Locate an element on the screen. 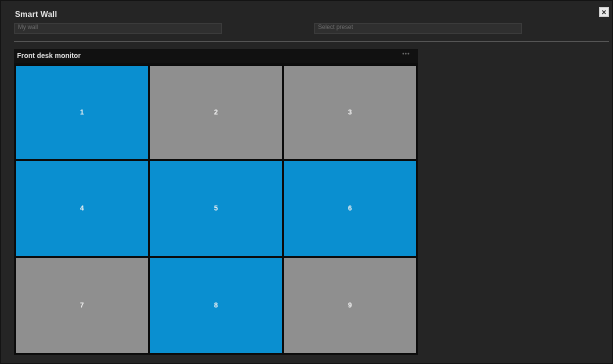  monitor-tile: 9 is located at coordinates (350, 305).